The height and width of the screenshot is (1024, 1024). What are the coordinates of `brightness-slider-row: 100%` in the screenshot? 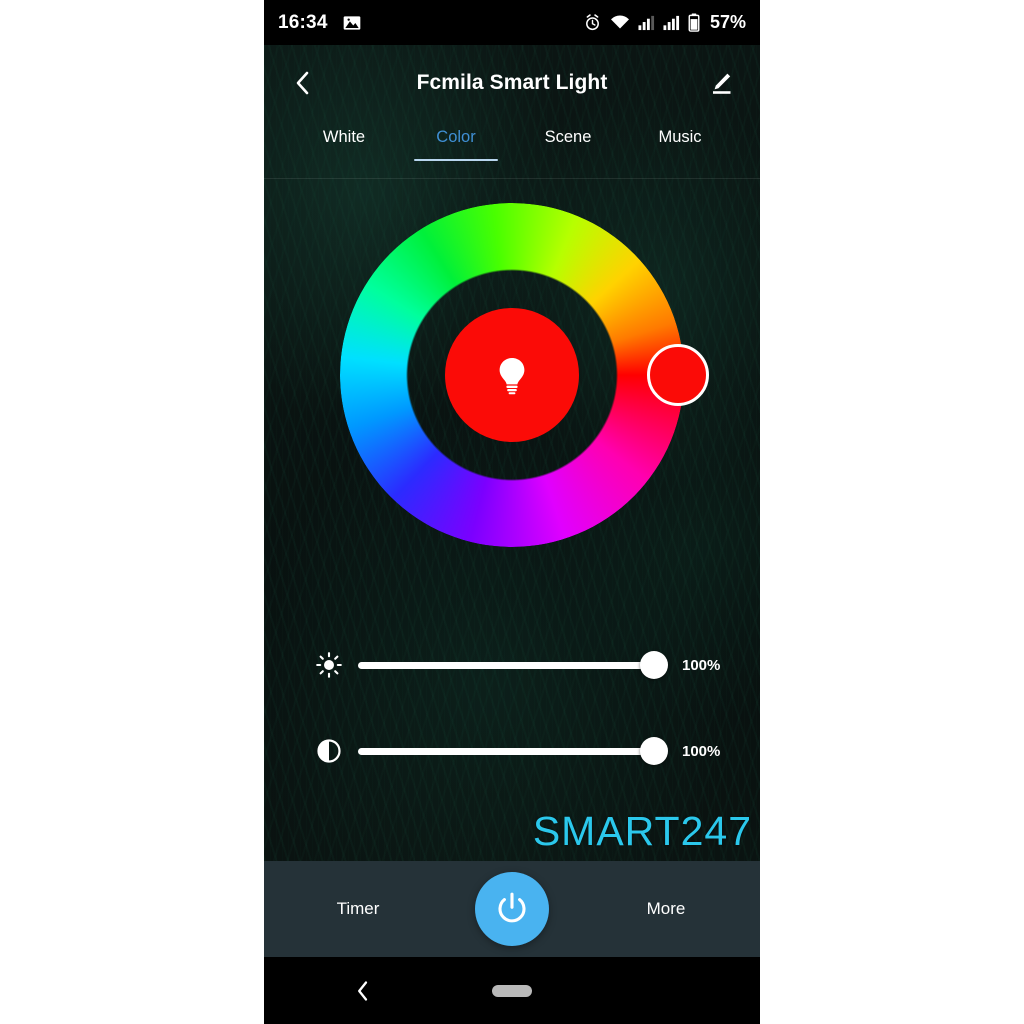 It's located at (512, 665).